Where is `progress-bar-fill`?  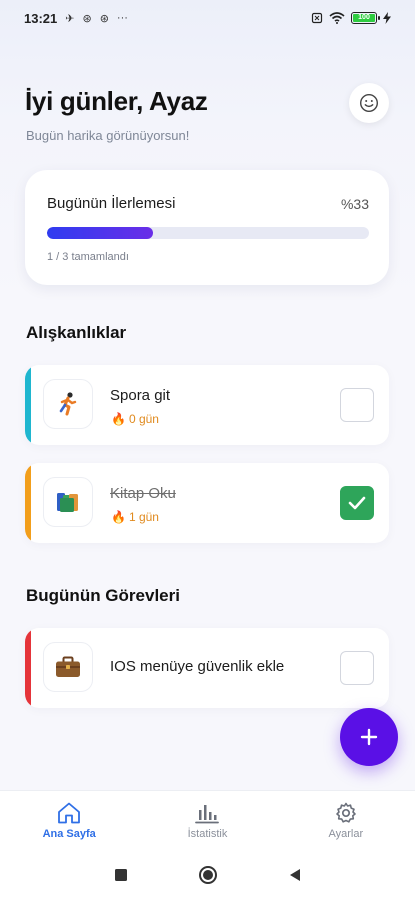 progress-bar-fill is located at coordinates (100, 233).